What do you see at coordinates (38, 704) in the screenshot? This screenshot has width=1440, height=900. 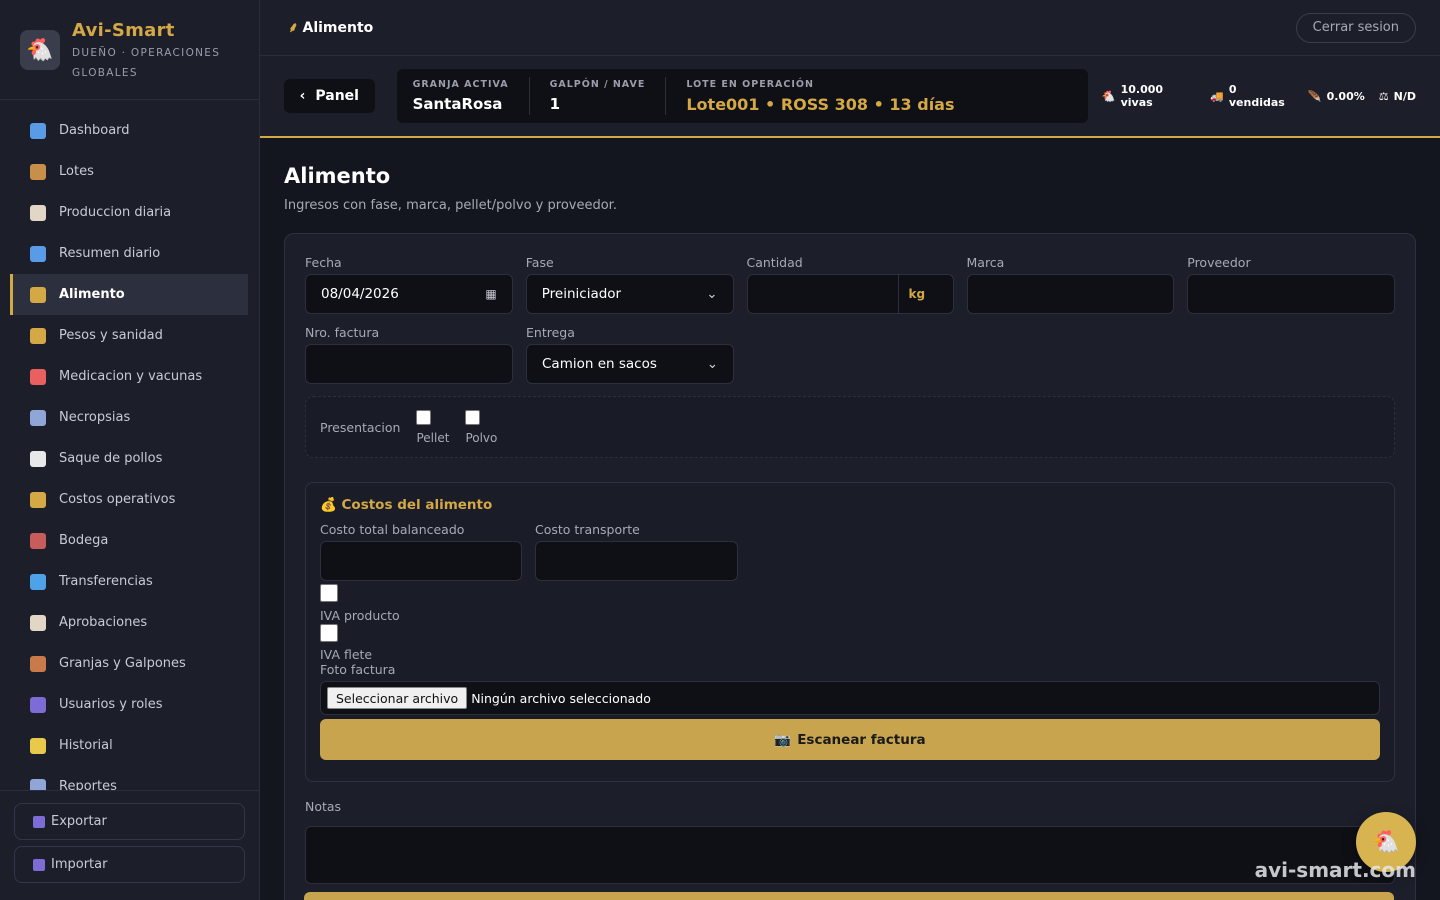 I see `users-icon` at bounding box center [38, 704].